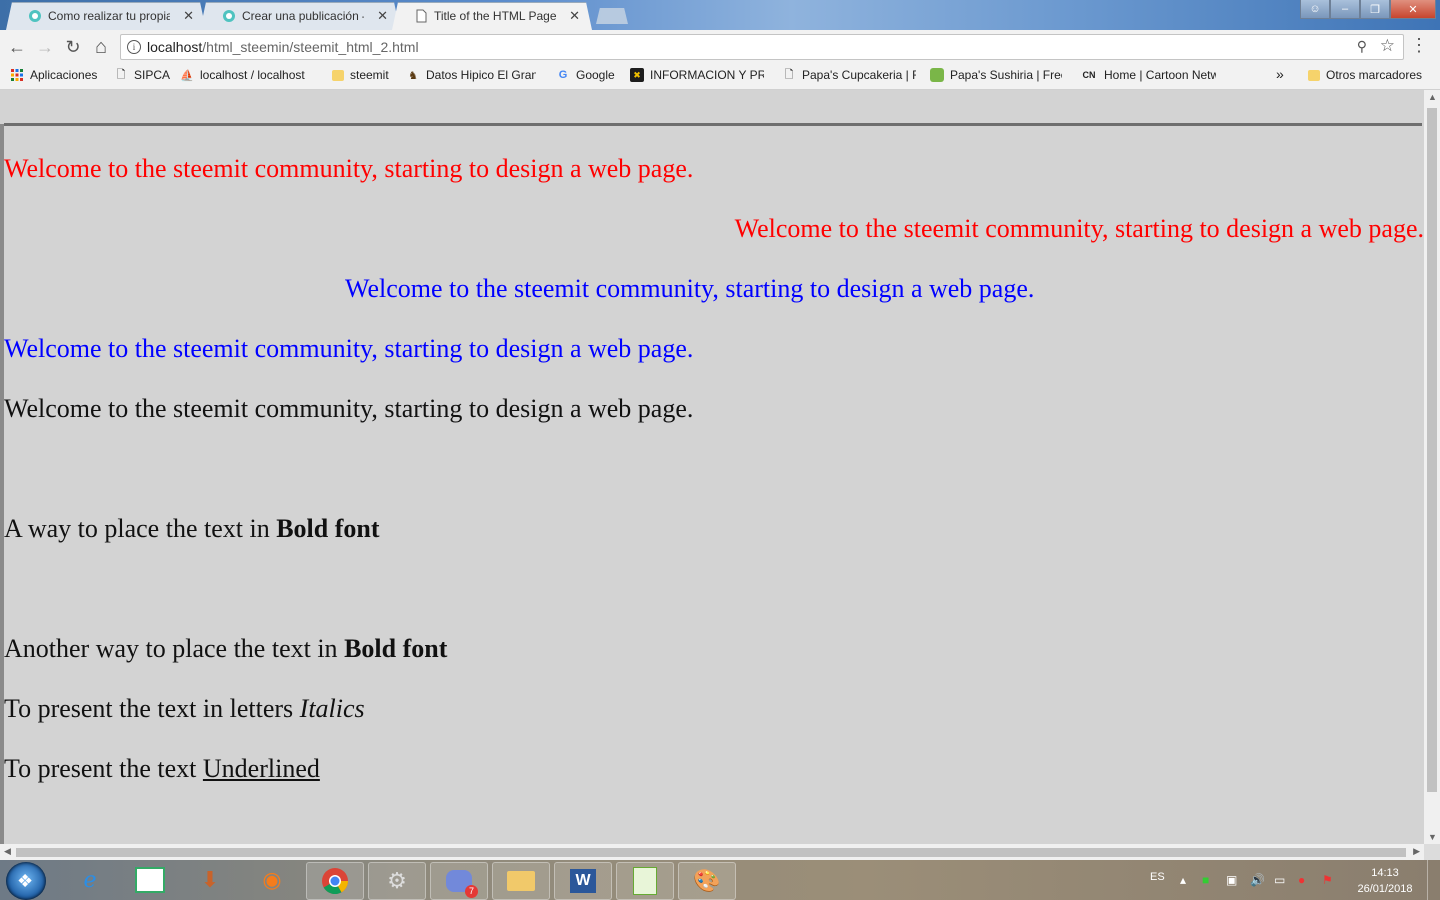  What do you see at coordinates (713, 124) in the screenshot?
I see `horizontal-rule` at bounding box center [713, 124].